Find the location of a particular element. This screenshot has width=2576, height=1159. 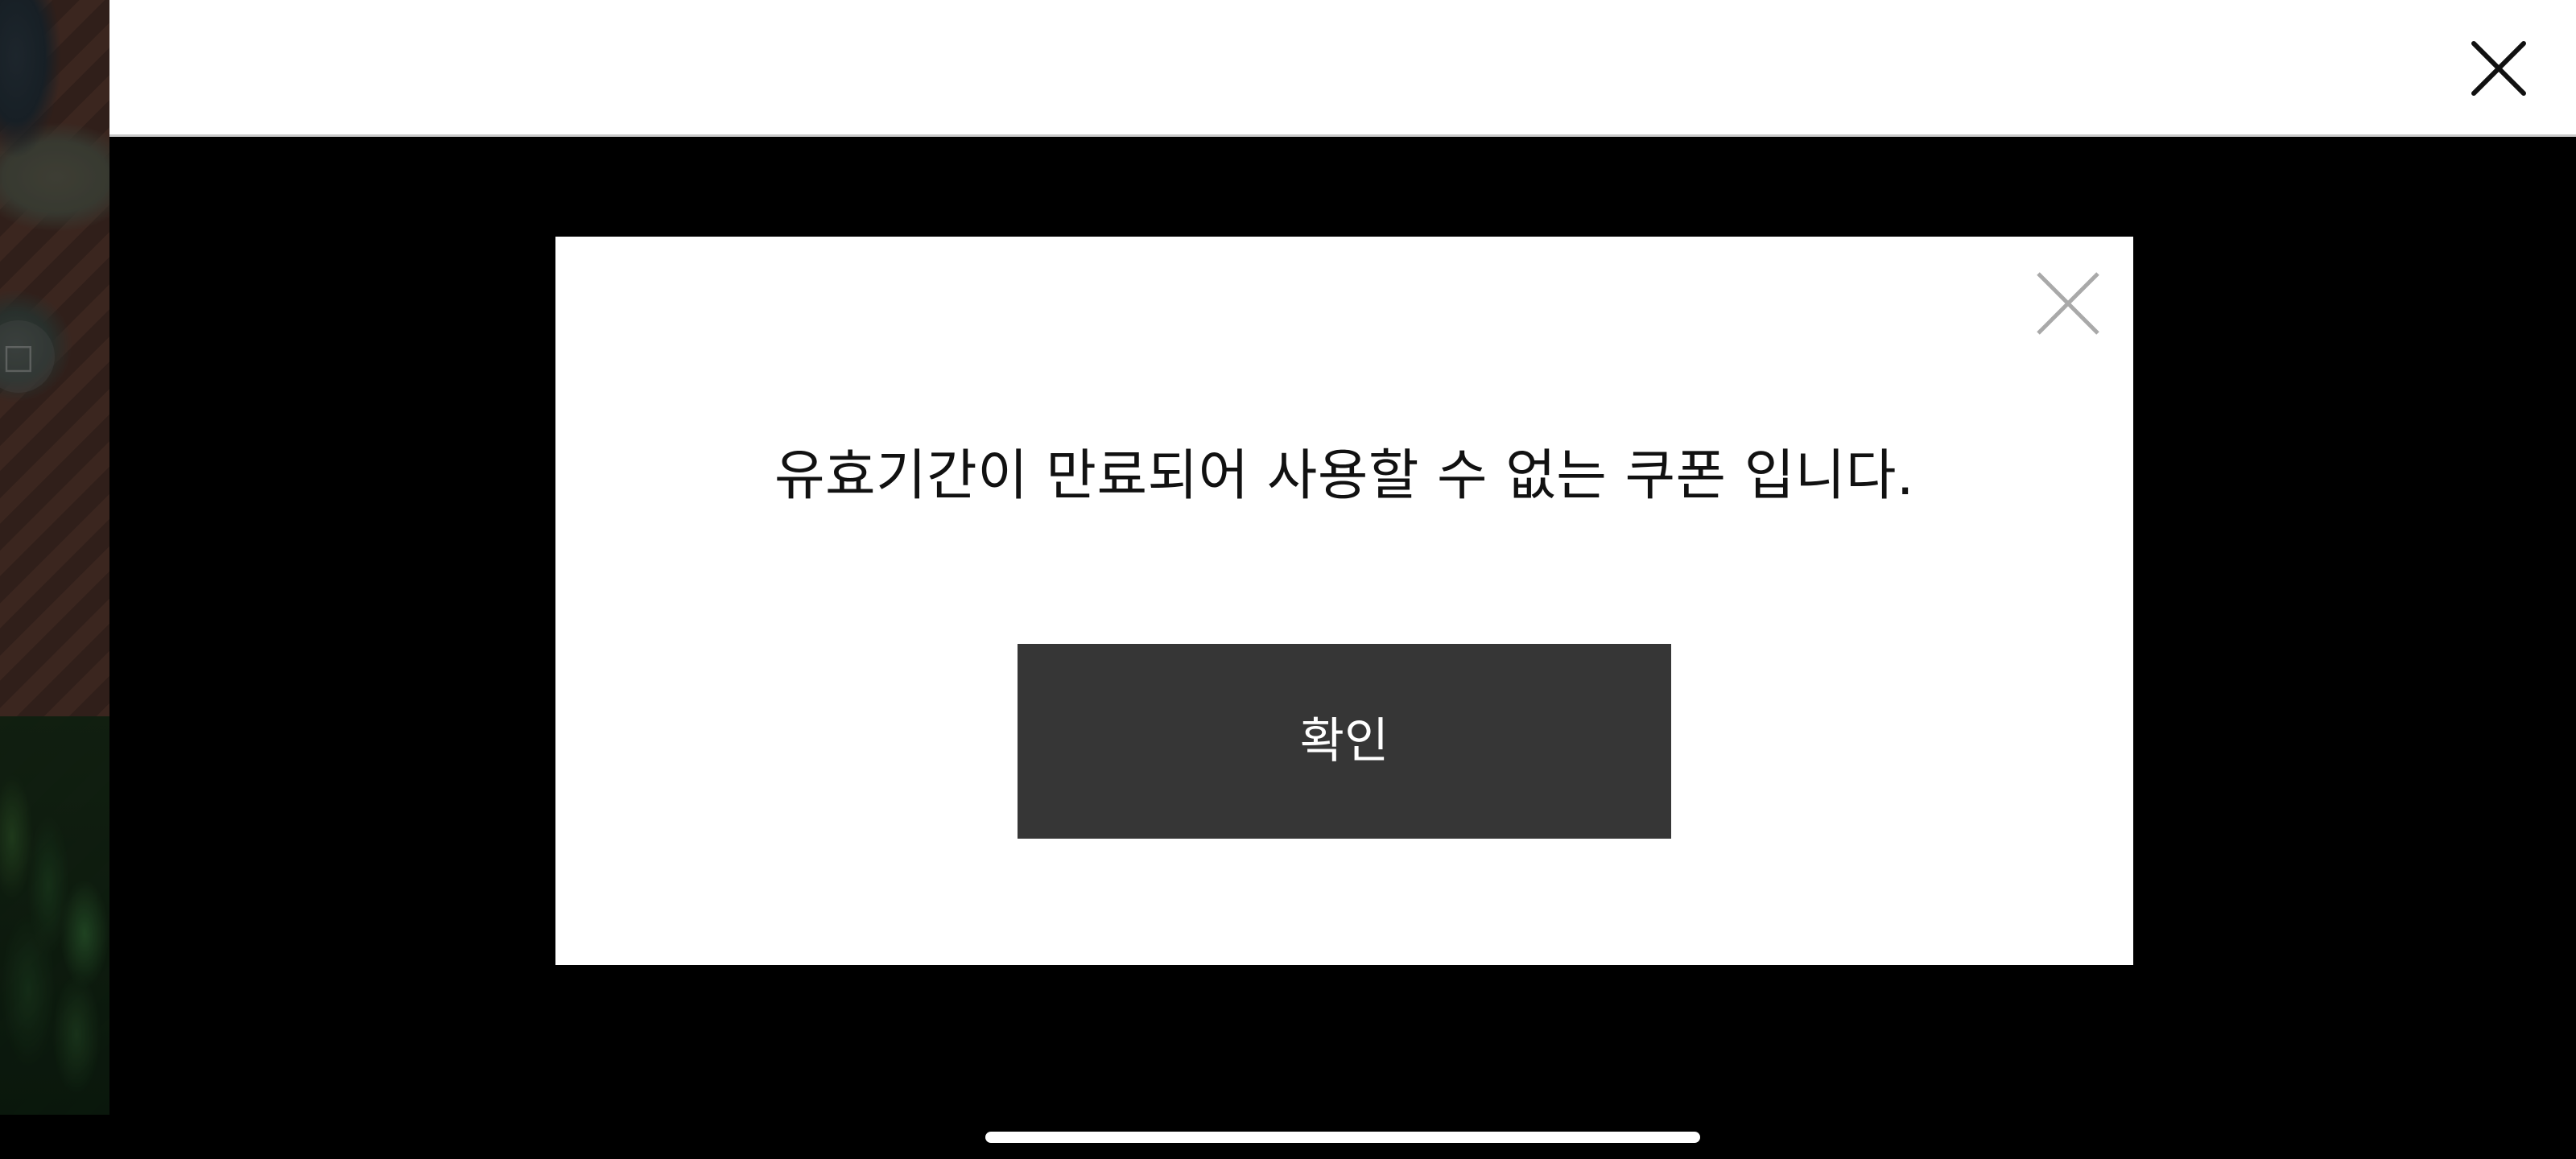

confirm-button: 확인 is located at coordinates (1344, 741).